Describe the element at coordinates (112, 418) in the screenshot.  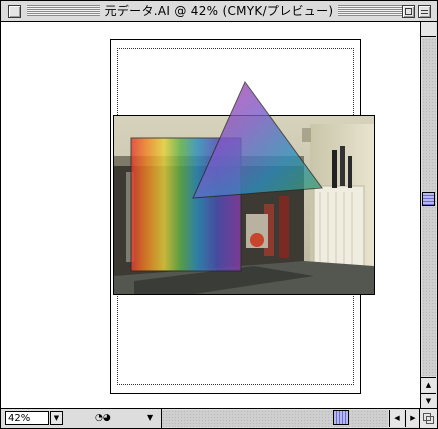
I see `status-menu: ◔◕ ▼` at that location.